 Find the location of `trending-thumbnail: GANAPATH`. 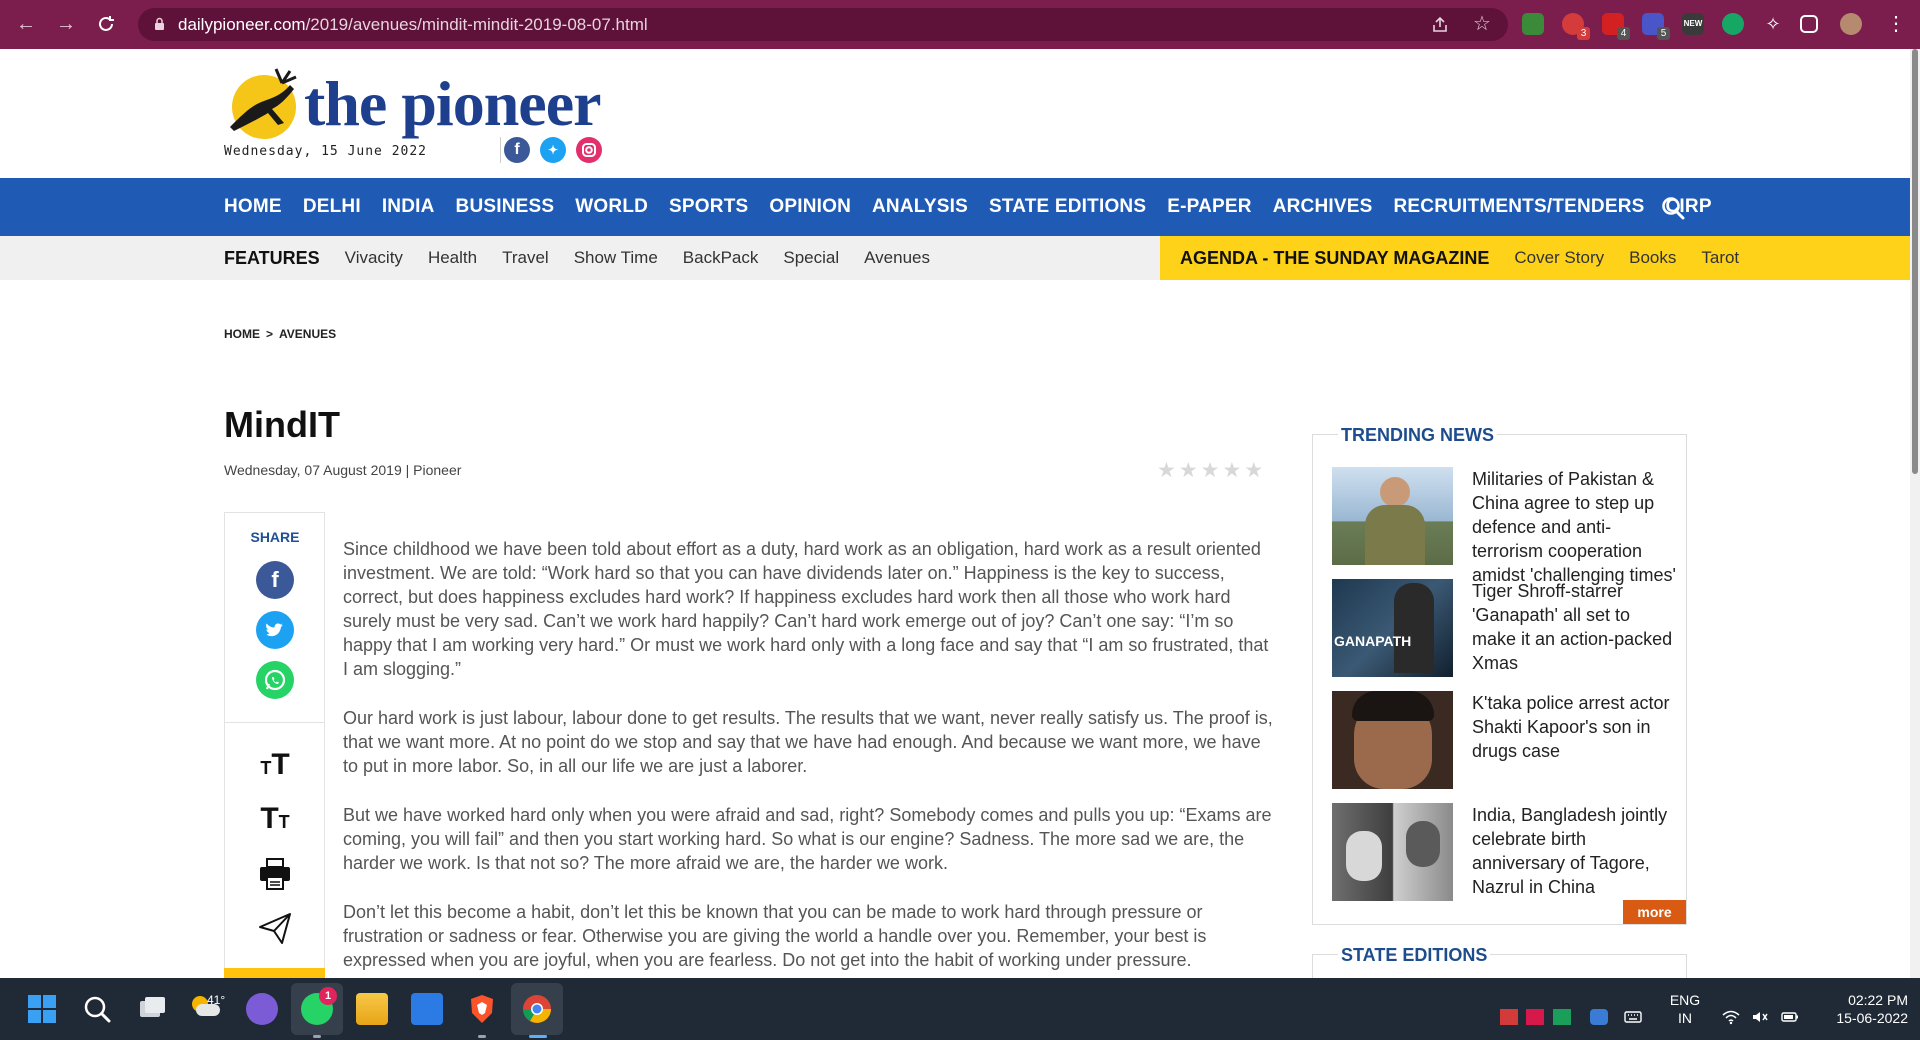

trending-thumbnail: GANAPATH is located at coordinates (1392, 628).